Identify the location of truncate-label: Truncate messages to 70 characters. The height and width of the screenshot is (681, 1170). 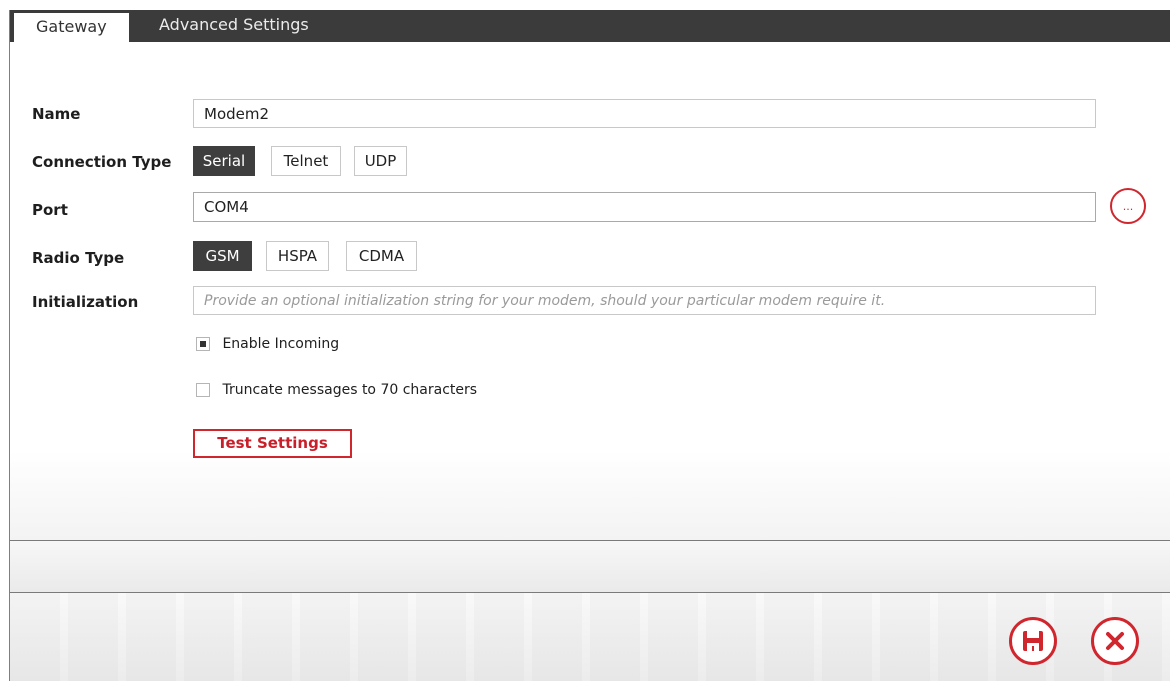
(350, 390).